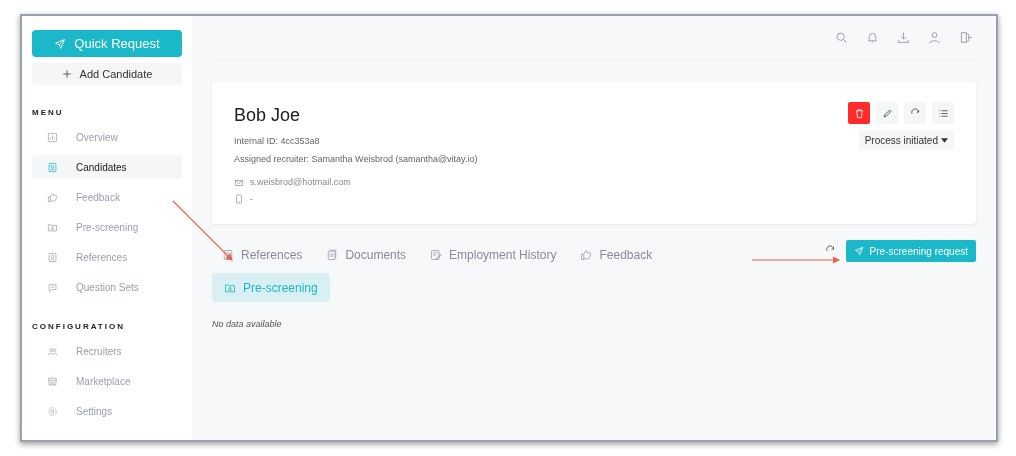 This screenshot has height=456, width=1016. I want to click on section-heading: MENU, so click(48, 113).